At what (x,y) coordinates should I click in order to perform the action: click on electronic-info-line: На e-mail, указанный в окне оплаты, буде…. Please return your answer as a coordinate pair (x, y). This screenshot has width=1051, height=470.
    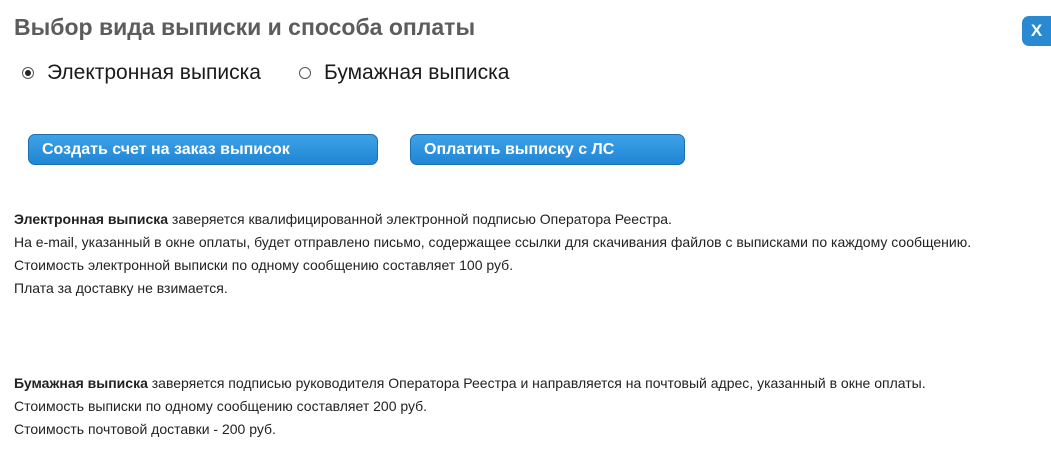
    Looking at the image, I should click on (493, 242).